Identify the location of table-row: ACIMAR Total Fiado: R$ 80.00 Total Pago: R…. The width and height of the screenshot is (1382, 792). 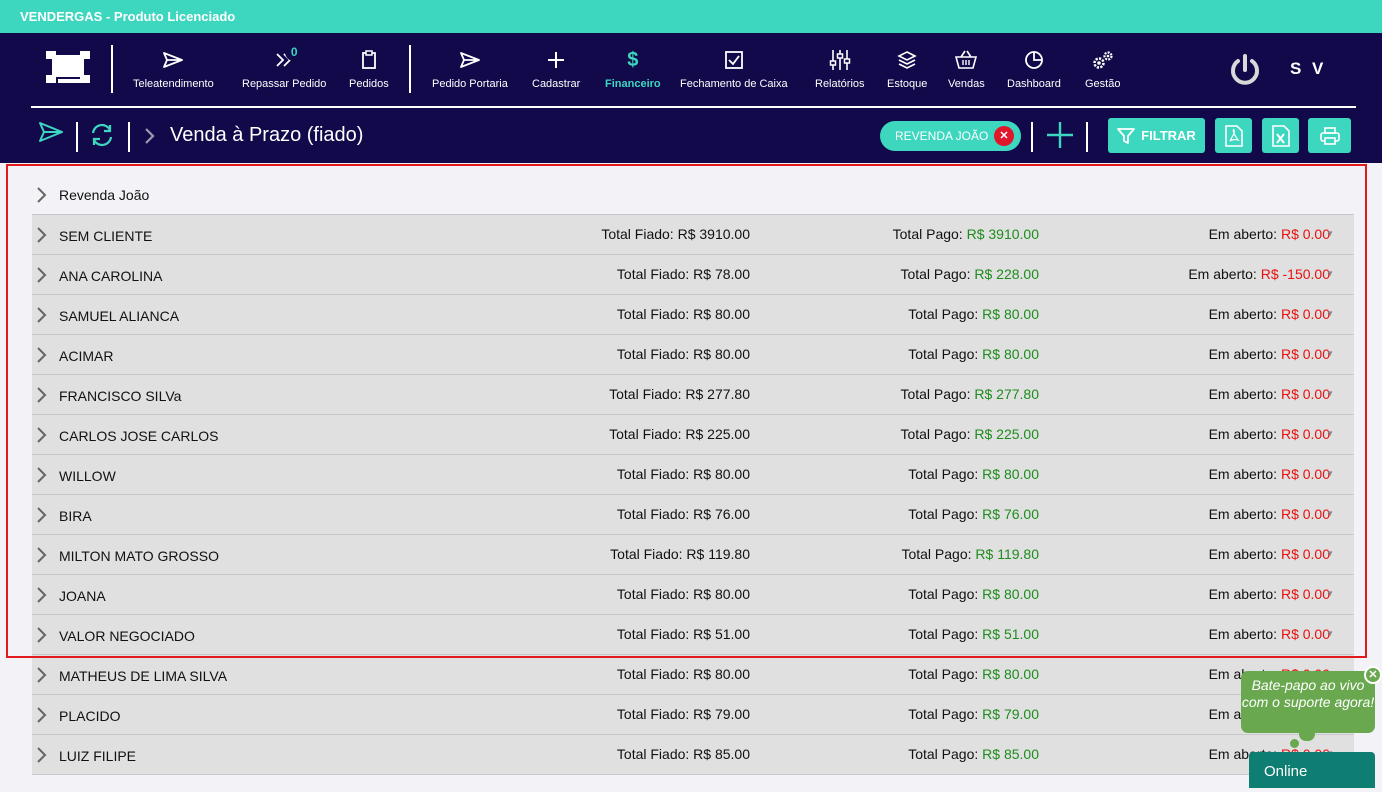
(693, 355).